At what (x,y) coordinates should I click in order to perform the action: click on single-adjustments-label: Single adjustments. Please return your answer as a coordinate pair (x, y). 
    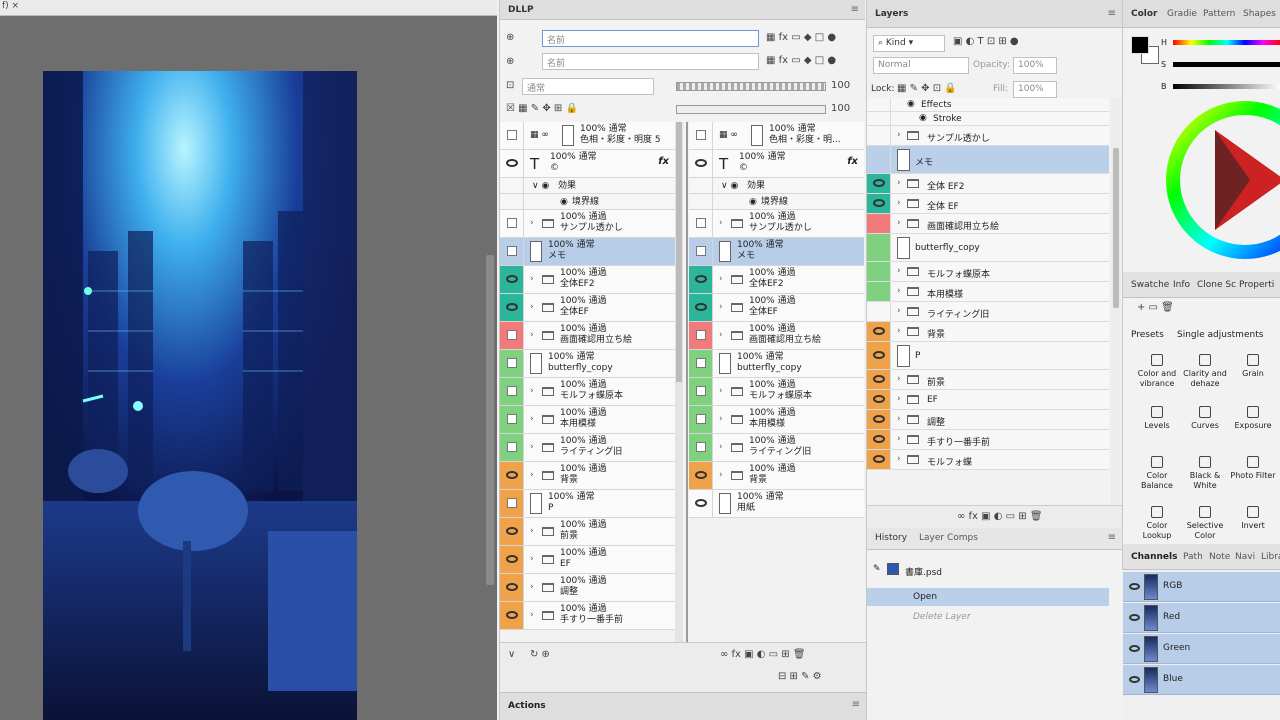
    Looking at the image, I should click on (1220, 335).